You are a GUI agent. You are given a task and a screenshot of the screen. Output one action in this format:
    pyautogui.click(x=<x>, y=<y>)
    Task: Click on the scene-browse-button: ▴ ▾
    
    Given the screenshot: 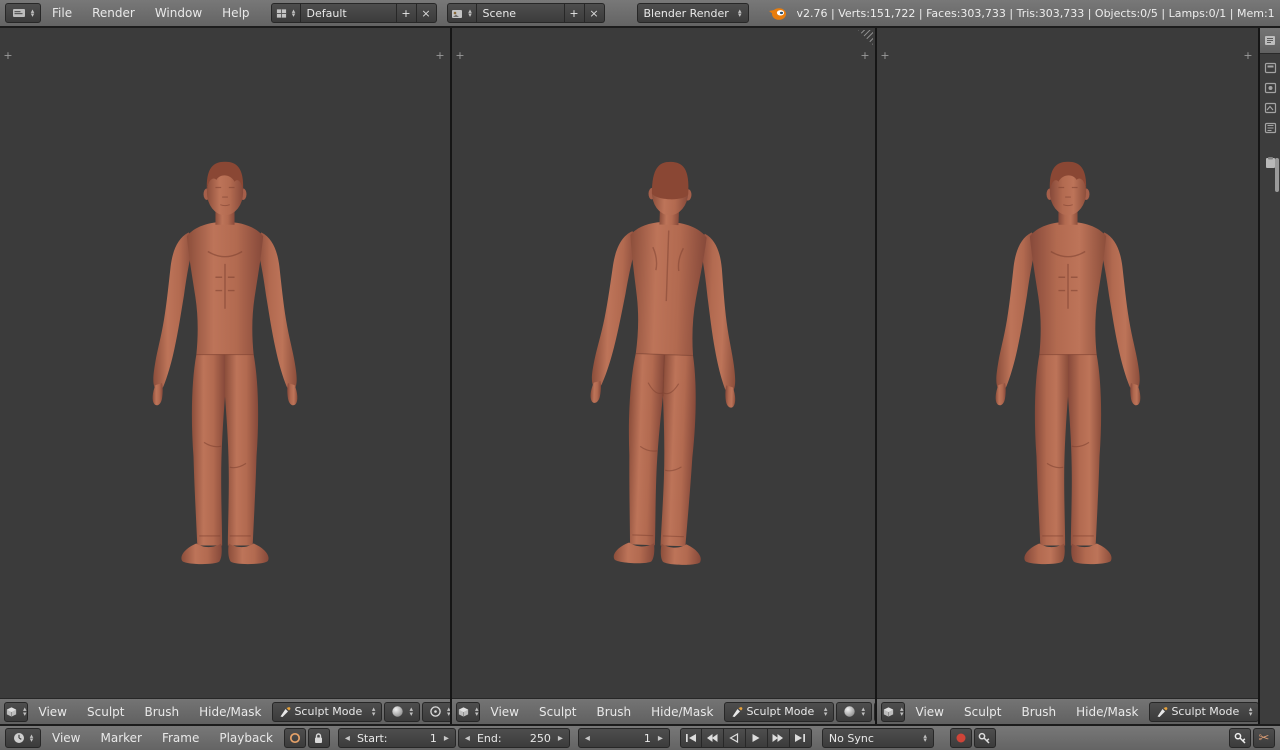 What is the action you would take?
    pyautogui.click(x=461, y=13)
    